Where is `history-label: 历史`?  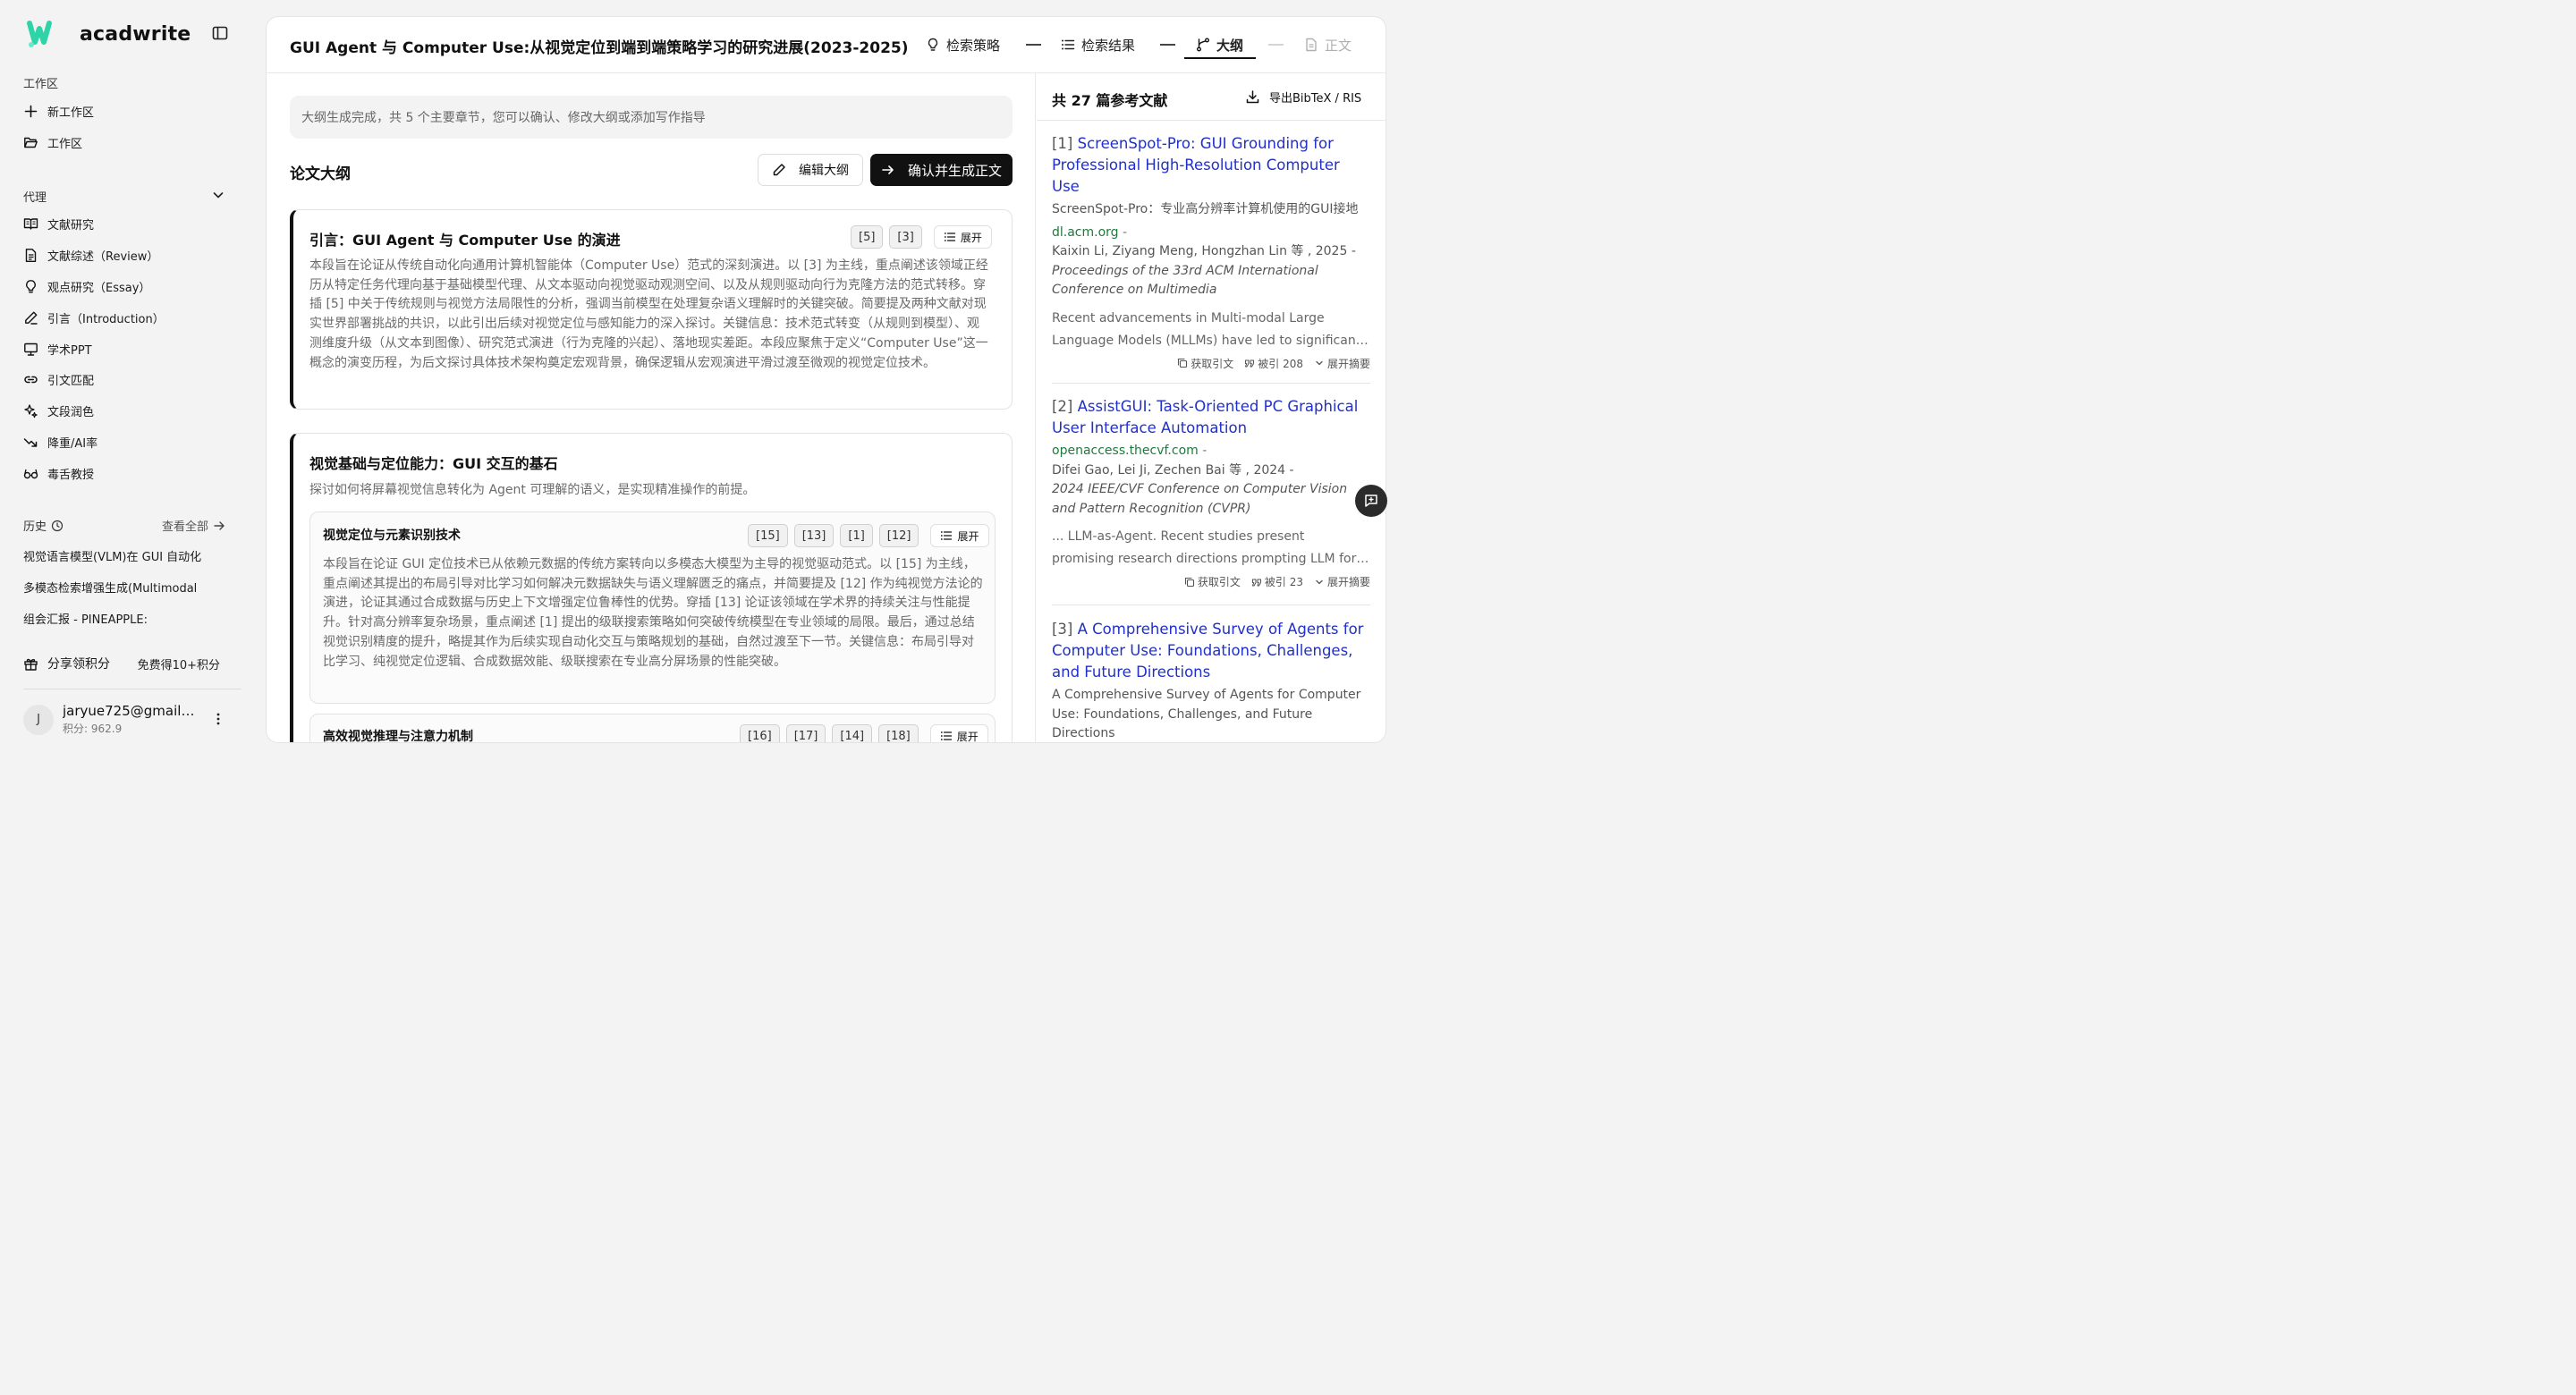
history-label: 历史 is located at coordinates (35, 527).